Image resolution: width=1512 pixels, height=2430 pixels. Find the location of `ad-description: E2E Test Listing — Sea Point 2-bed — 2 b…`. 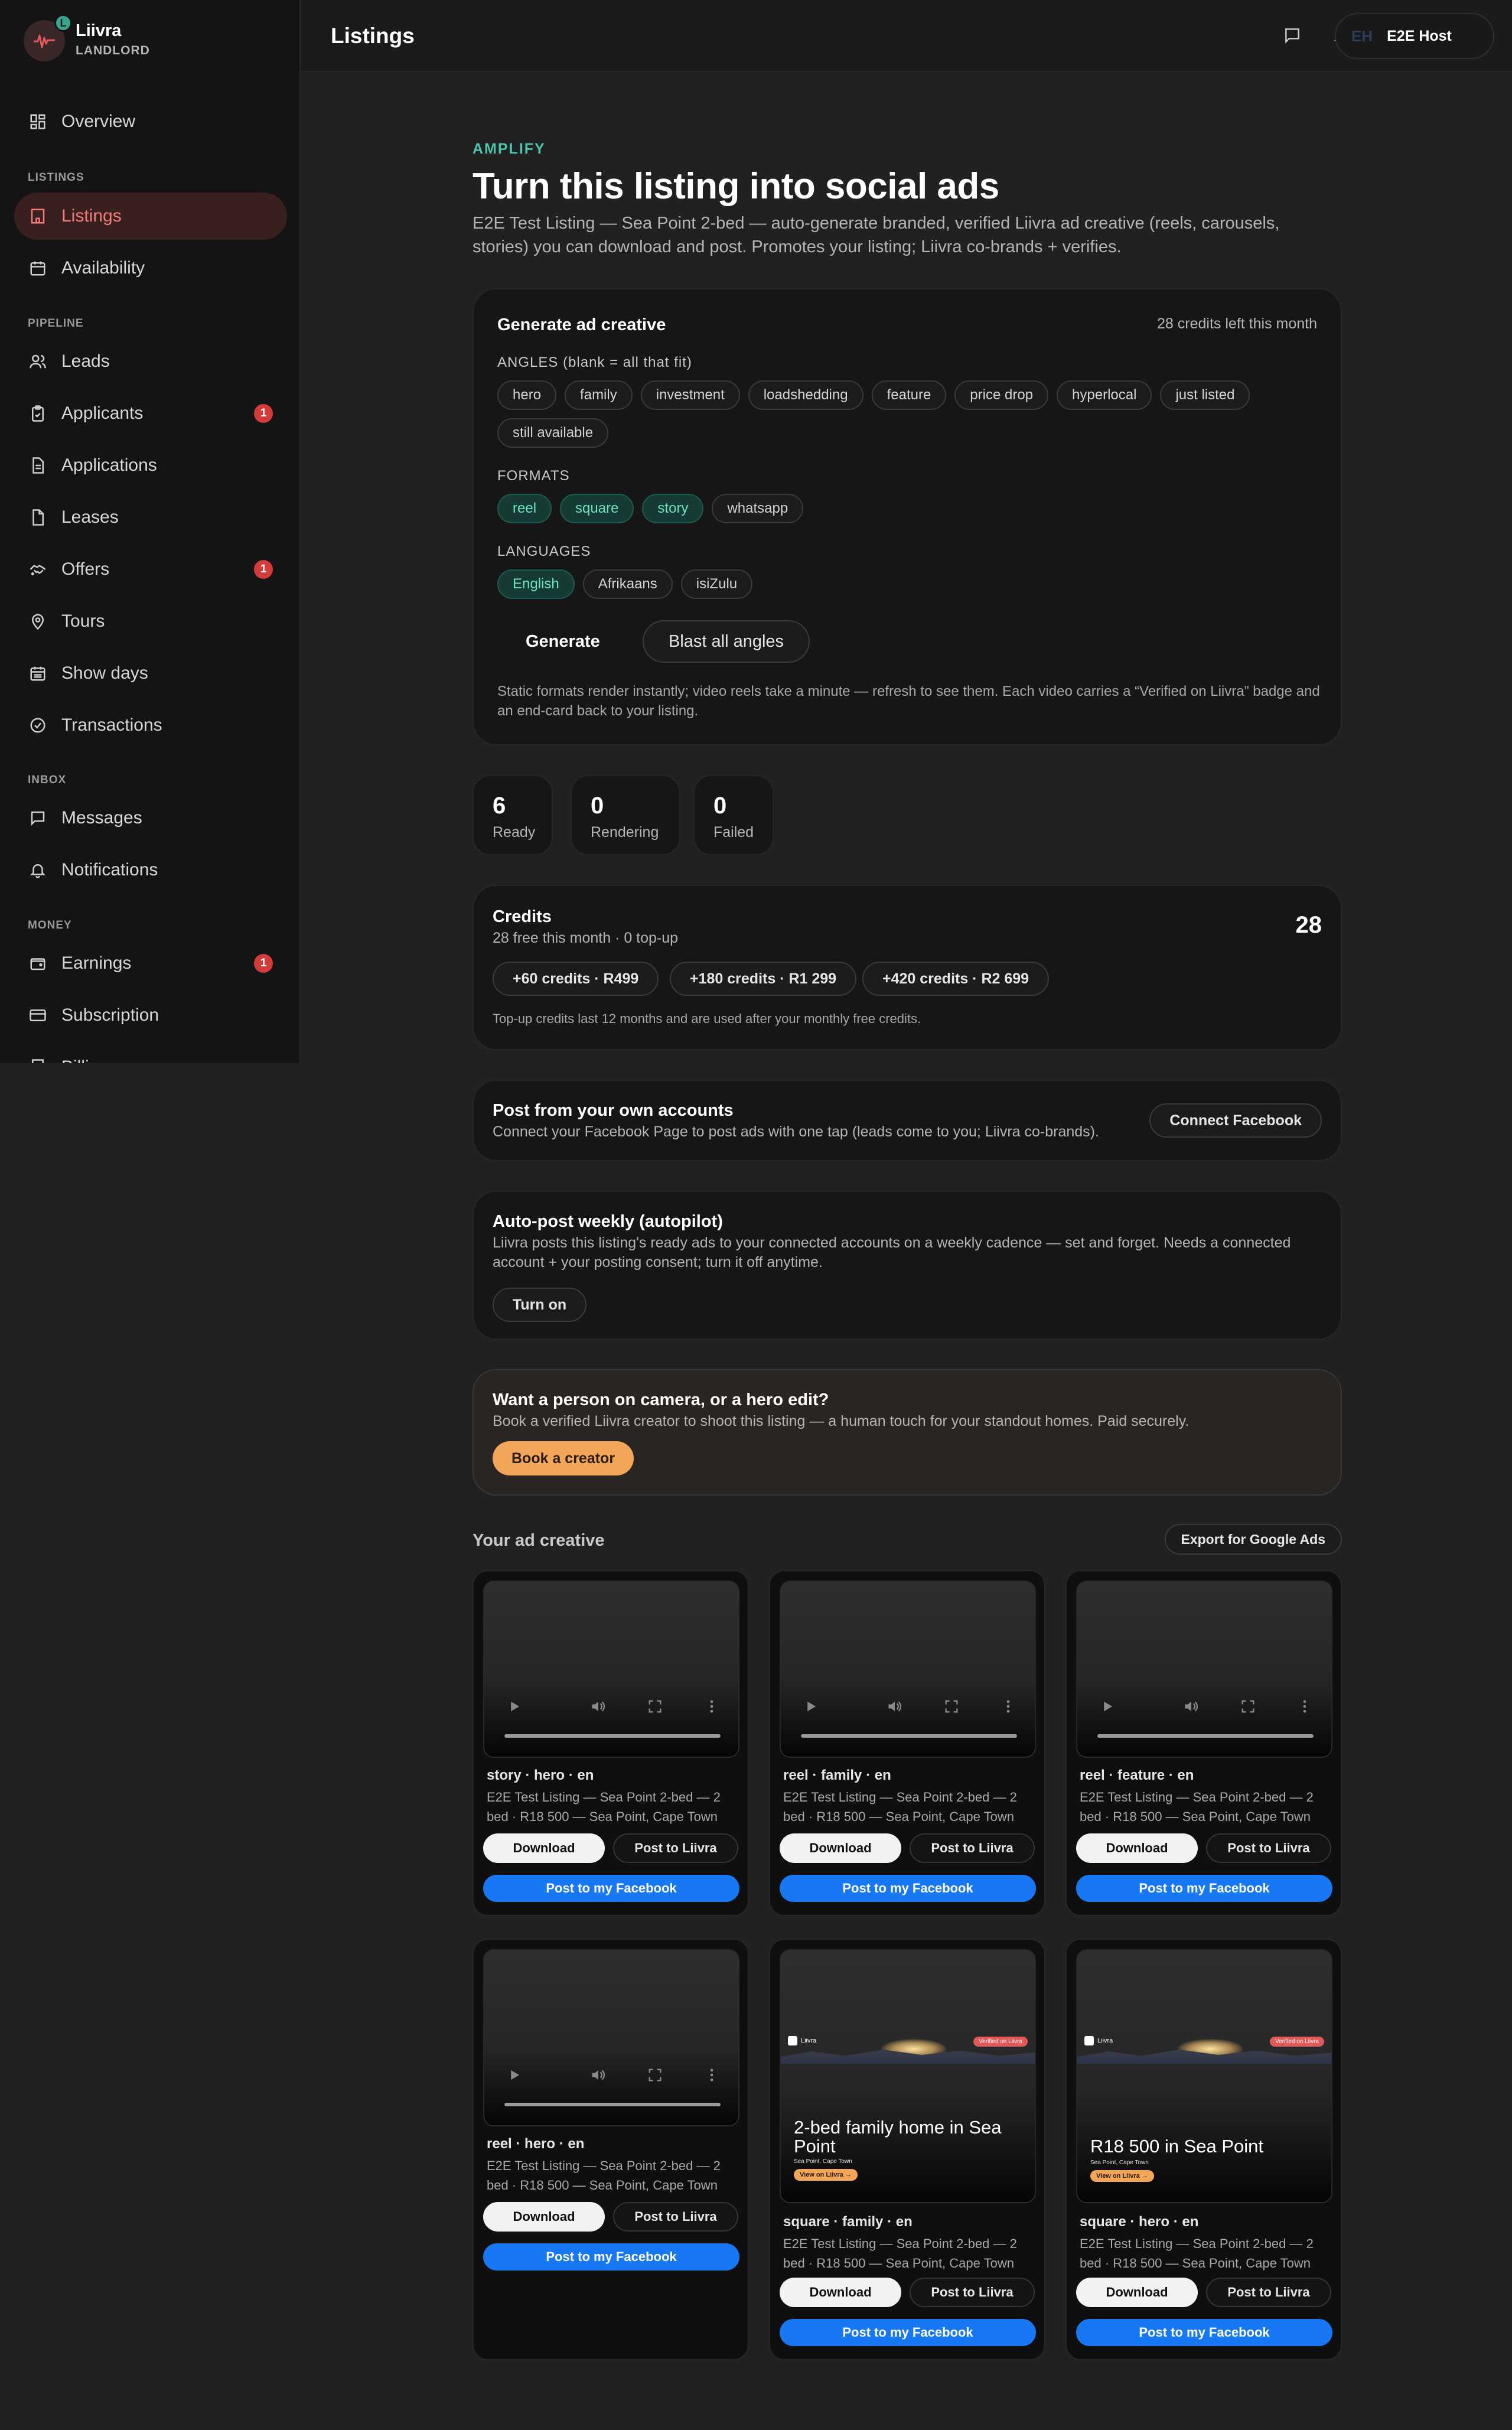

ad-description: E2E Test Listing — Sea Point 2-bed — 2 b… is located at coordinates (604, 2175).